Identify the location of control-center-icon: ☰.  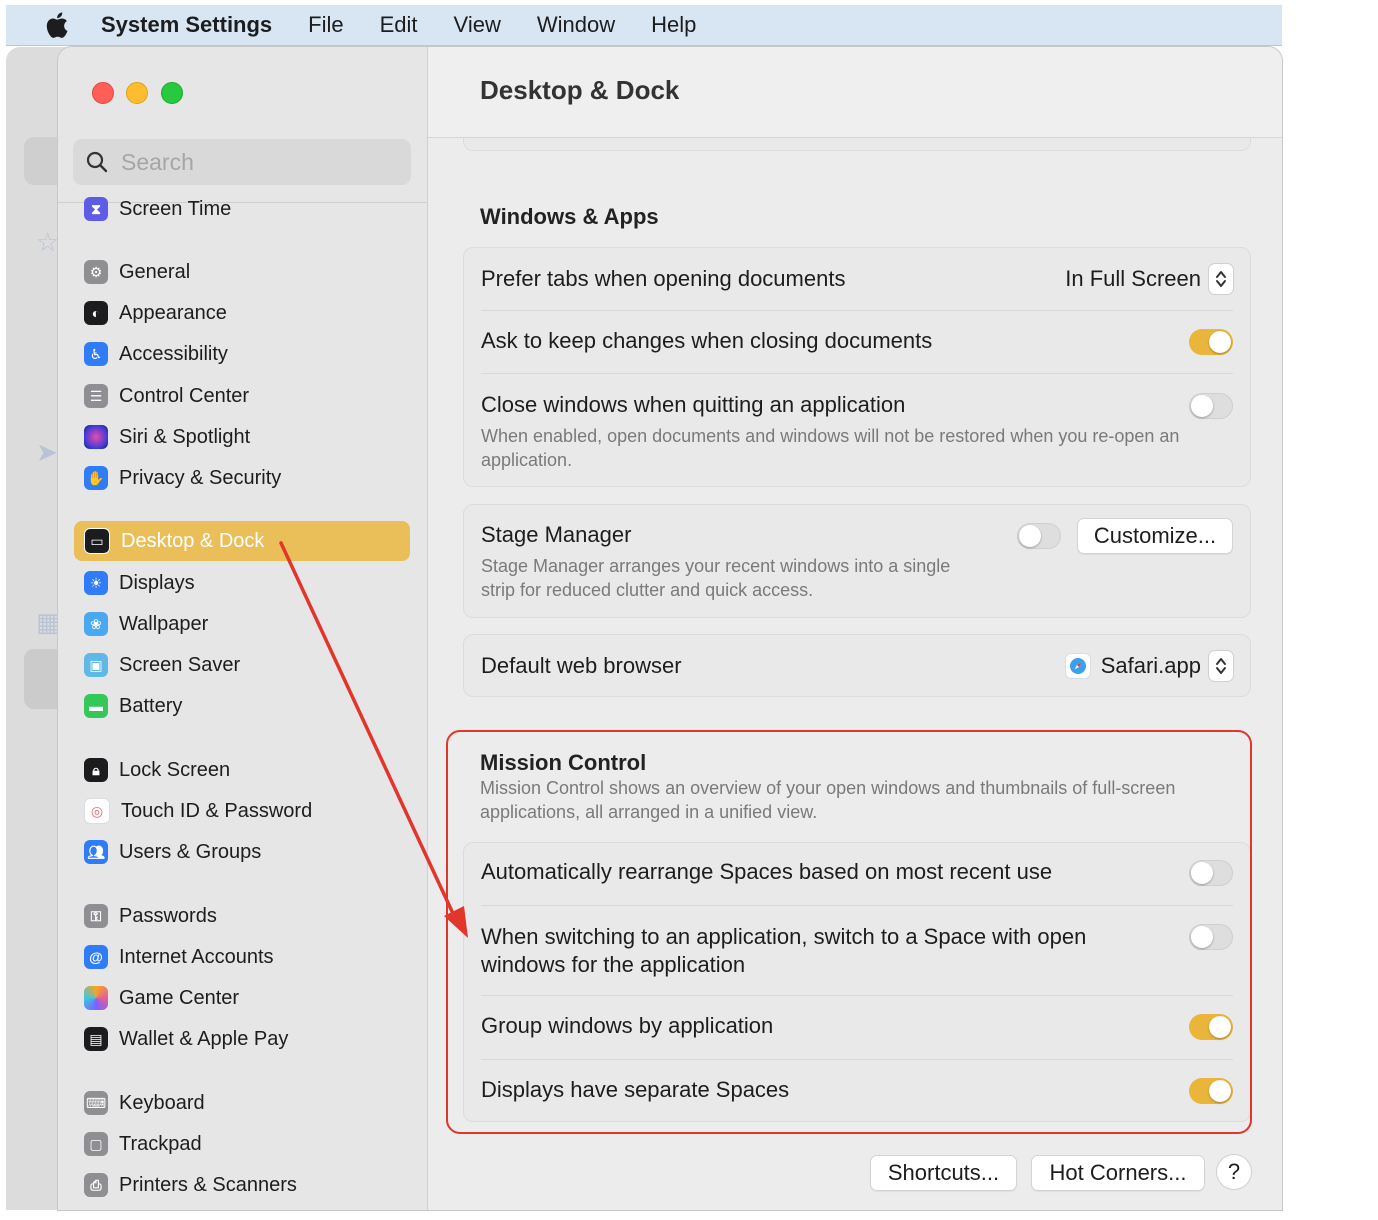
(96, 396).